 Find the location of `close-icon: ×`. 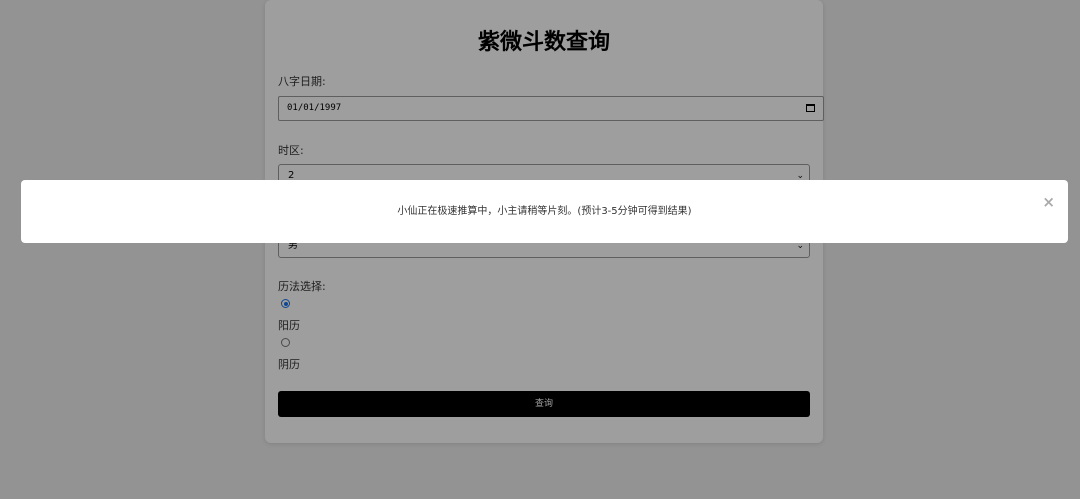

close-icon: × is located at coordinates (1048, 202).